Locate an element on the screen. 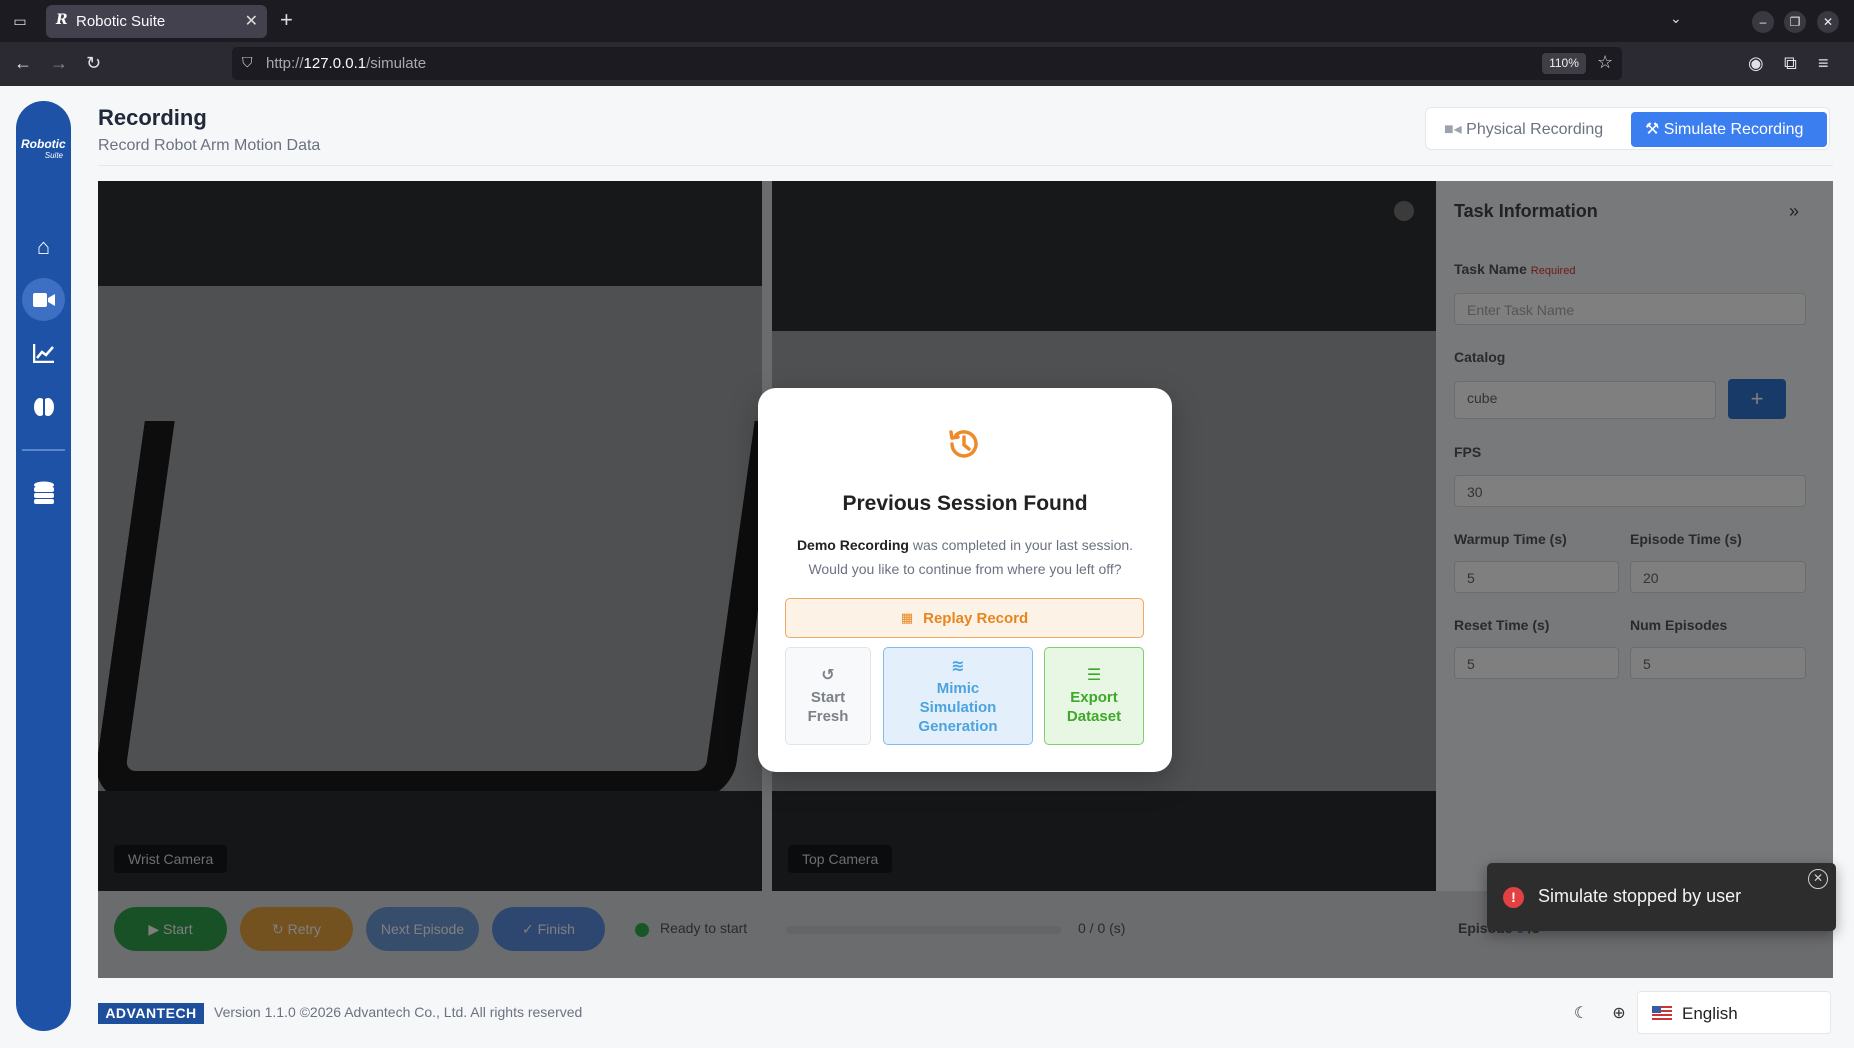 The image size is (1854, 1048). browser-tab-bar: ▭ R Robotic Suite ✕ + ⌄ – ❐ ✕ is located at coordinates (927, 21).